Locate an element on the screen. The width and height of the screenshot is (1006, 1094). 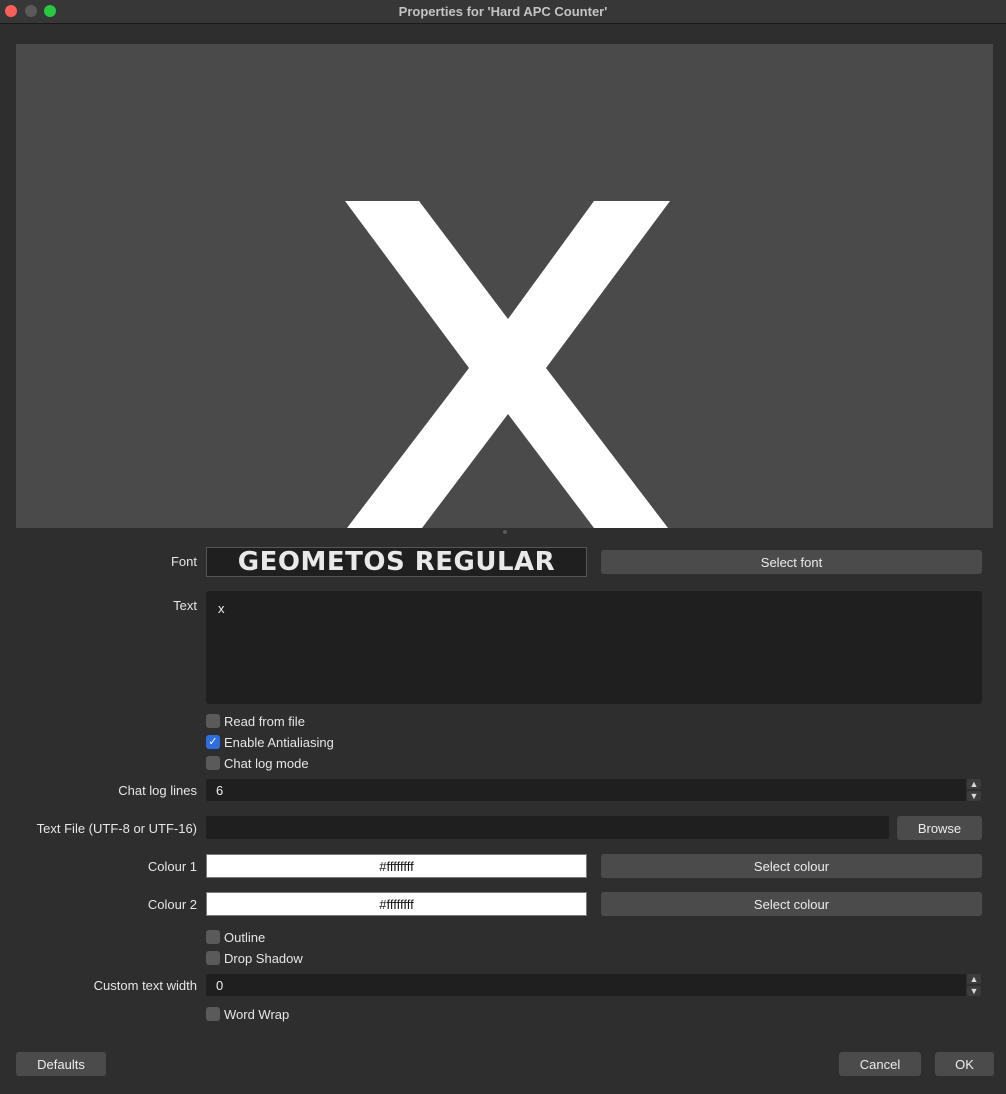
window-title: Properties for 'Hard APC Counter' is located at coordinates (503, 11).